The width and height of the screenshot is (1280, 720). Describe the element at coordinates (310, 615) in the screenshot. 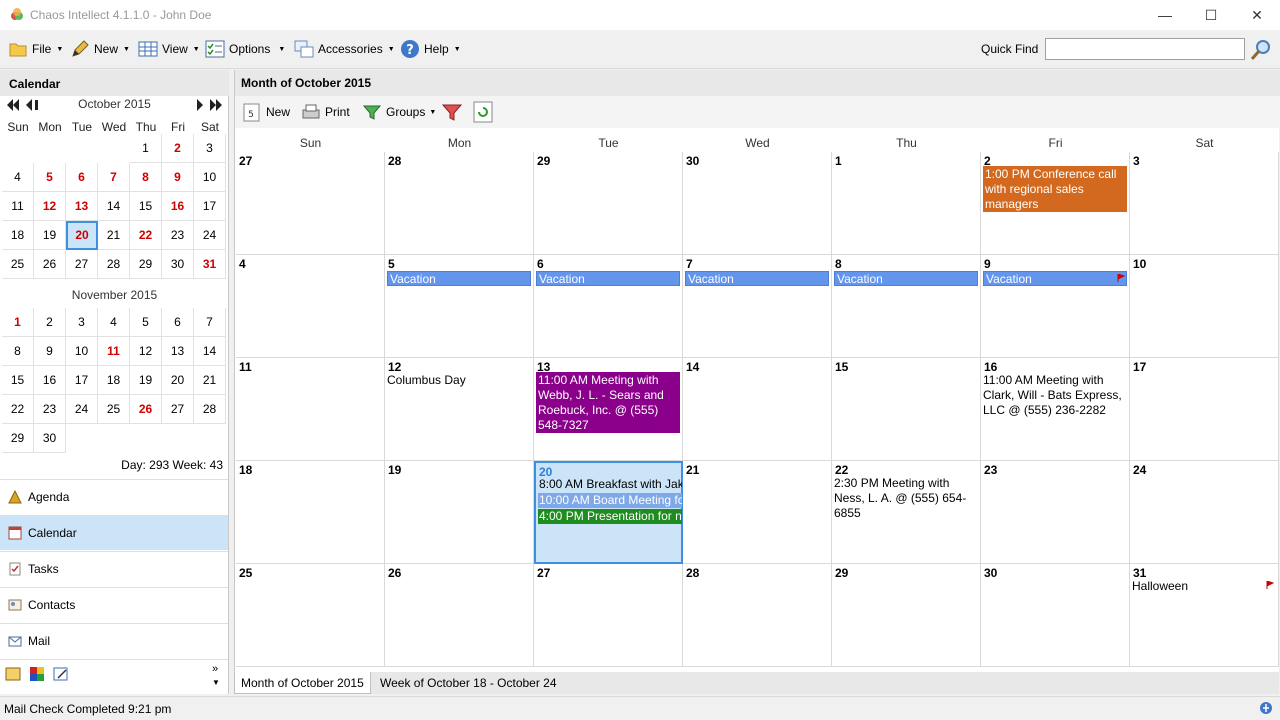

I see `day-cell: 25` at that location.